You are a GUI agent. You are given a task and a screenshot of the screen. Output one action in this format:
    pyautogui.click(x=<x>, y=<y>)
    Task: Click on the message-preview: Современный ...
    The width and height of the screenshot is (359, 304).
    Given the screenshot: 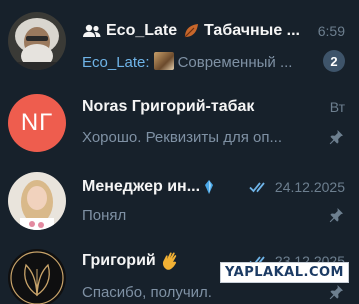 What is the action you would take?
    pyautogui.click(x=235, y=62)
    